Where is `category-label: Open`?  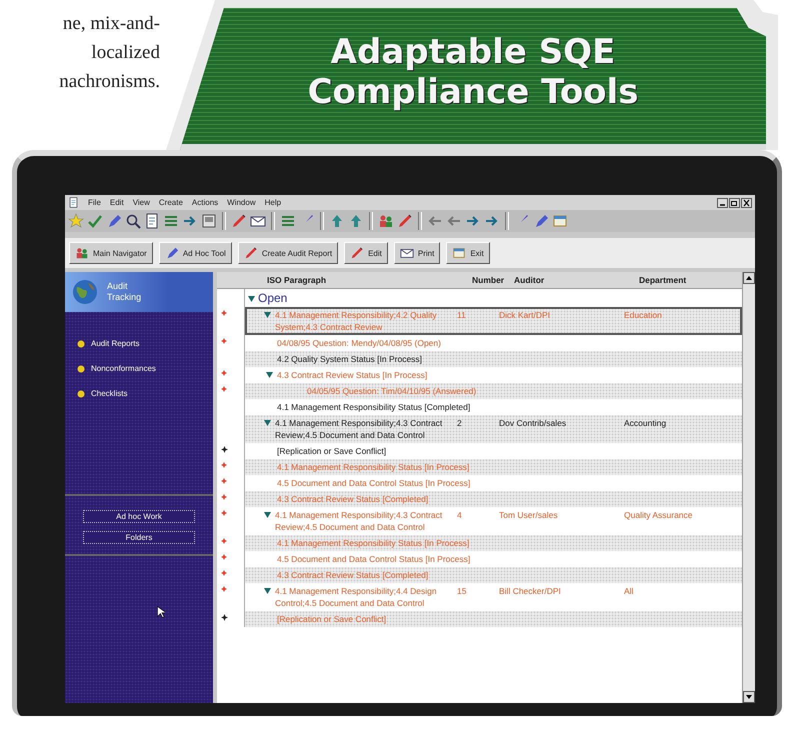
category-label: Open is located at coordinates (273, 298).